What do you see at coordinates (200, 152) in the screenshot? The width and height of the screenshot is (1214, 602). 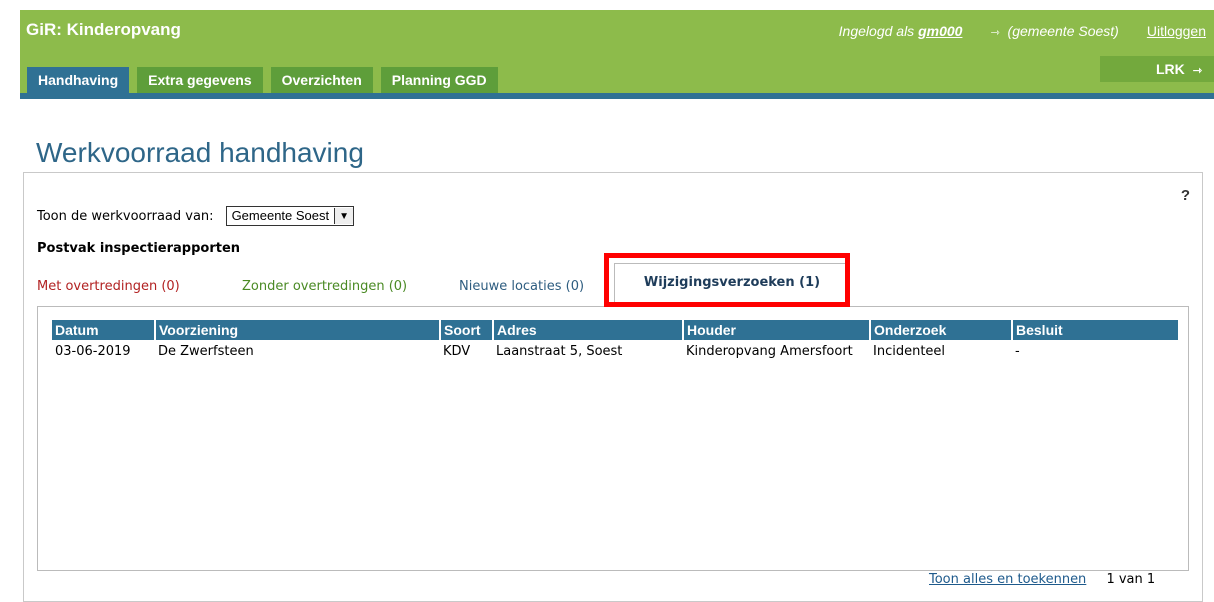 I see `page-title: Werkvoorraad handhaving` at bounding box center [200, 152].